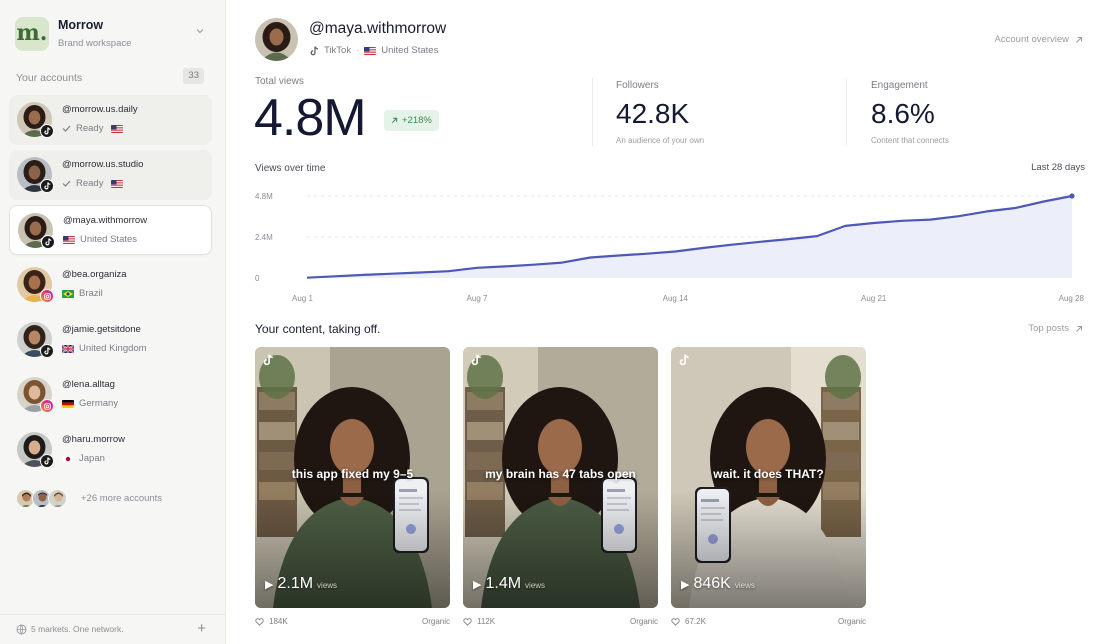  What do you see at coordinates (113, 34) in the screenshot?
I see `workspace-switcher: m. Morrow Brand workspace` at bounding box center [113, 34].